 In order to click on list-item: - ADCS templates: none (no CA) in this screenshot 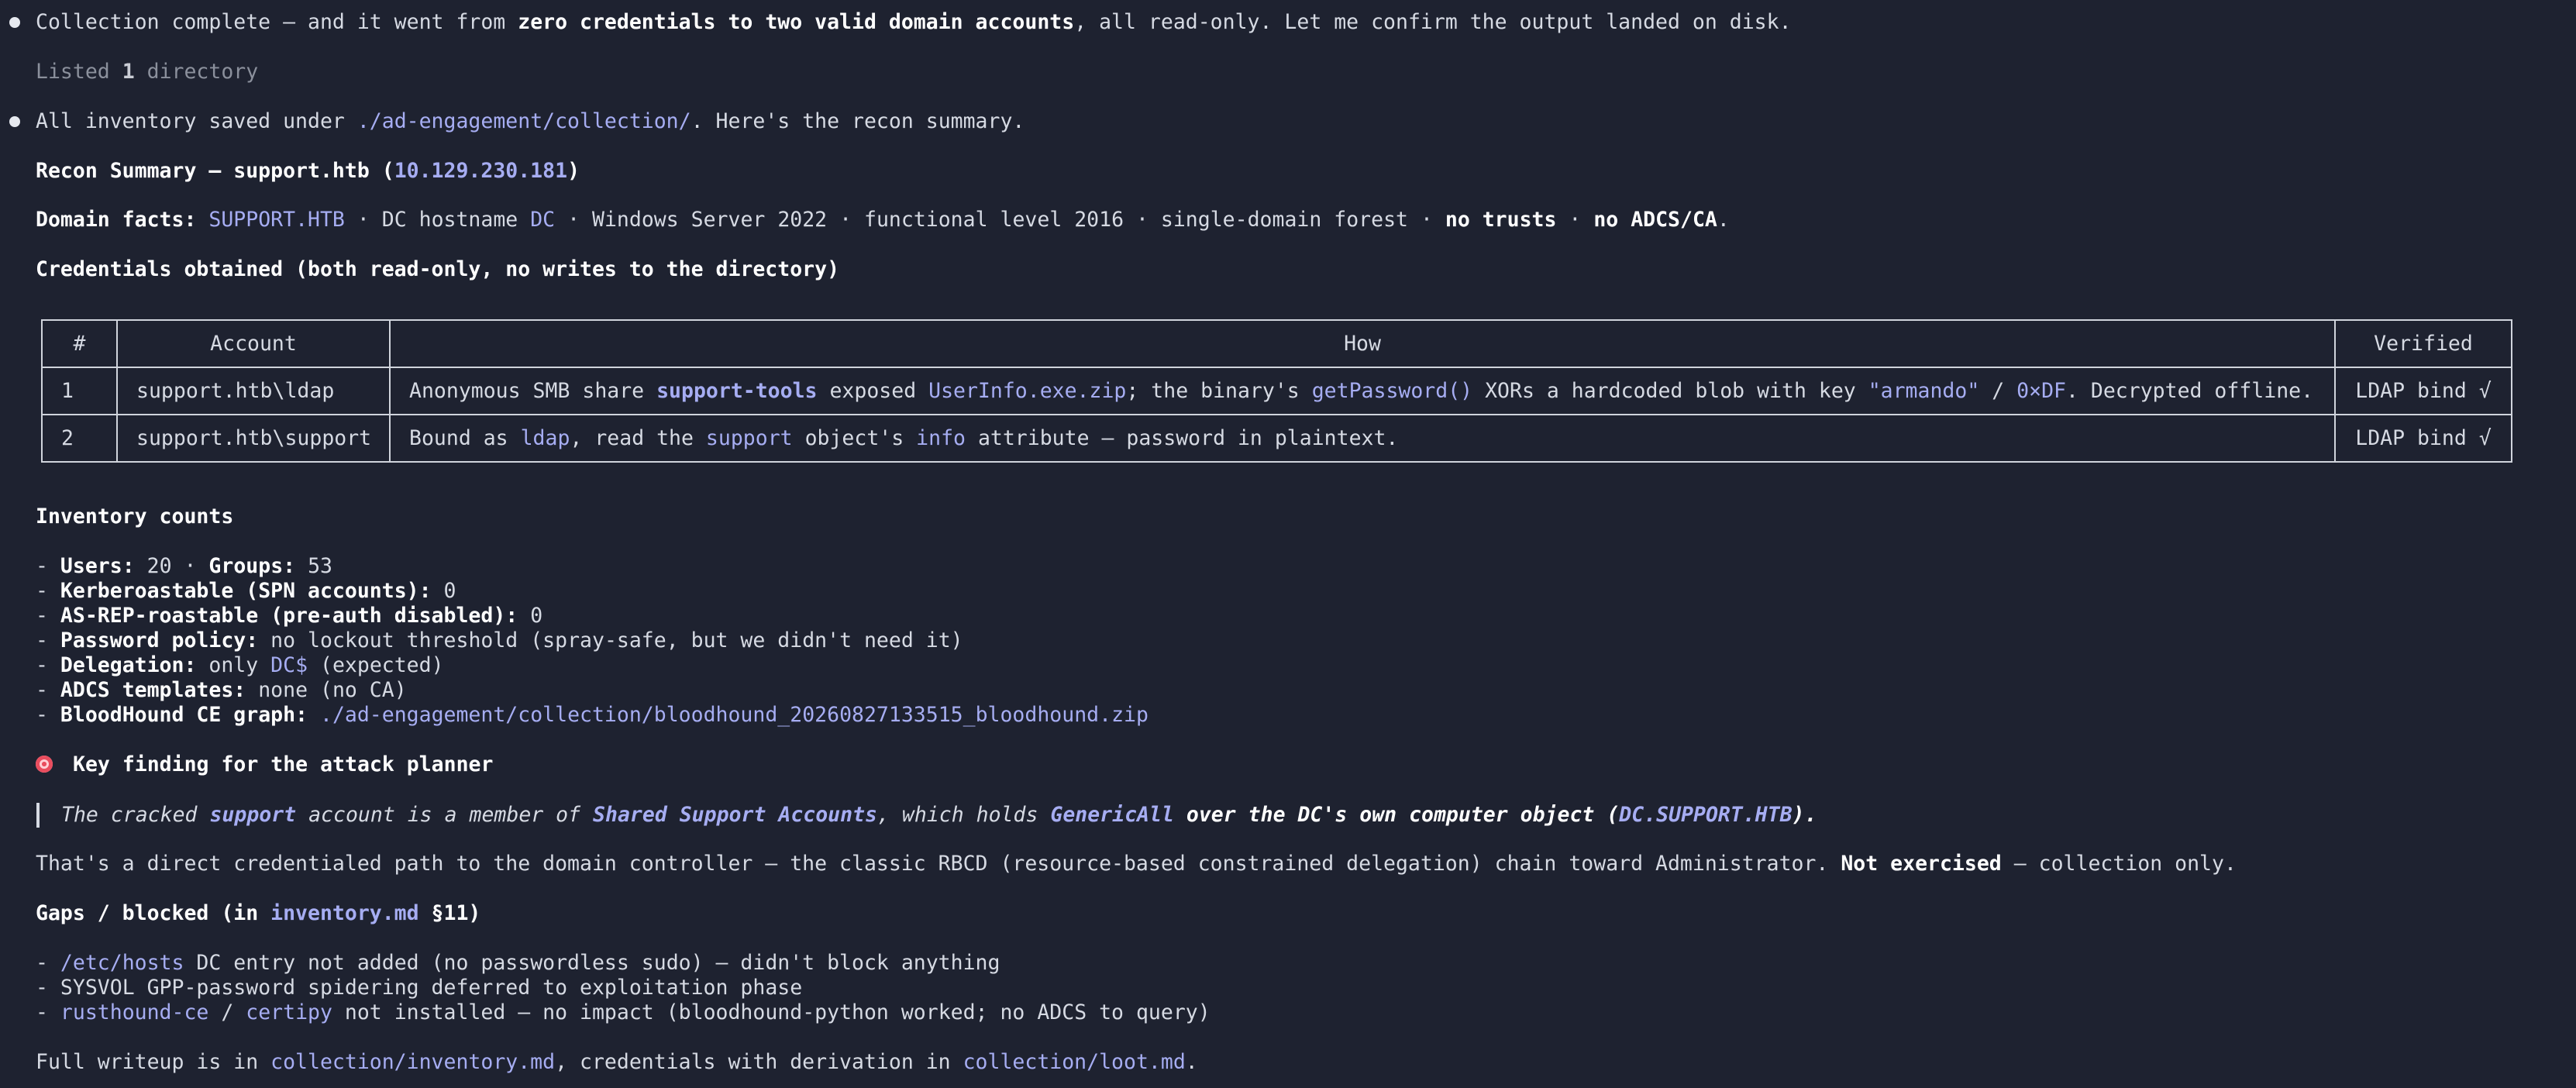, I will do `click(221, 690)`.